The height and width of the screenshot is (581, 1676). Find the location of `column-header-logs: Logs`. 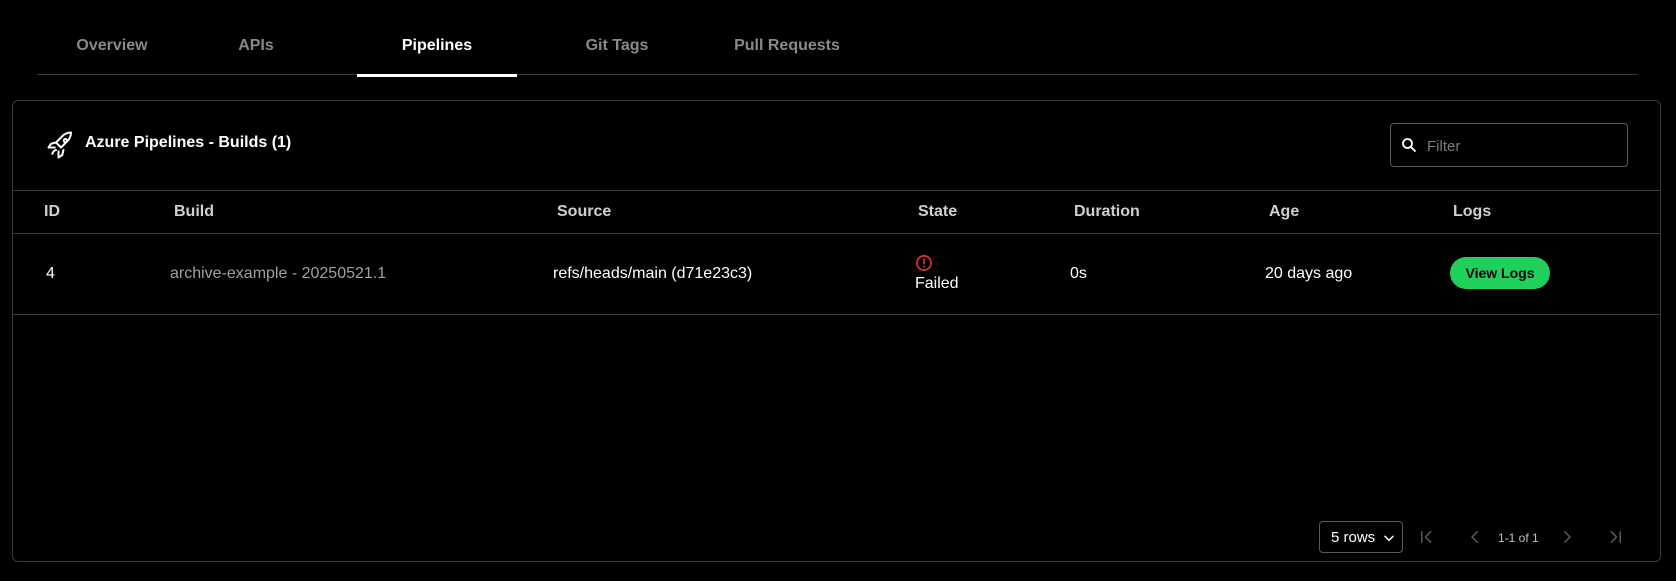

column-header-logs: Logs is located at coordinates (1472, 212).